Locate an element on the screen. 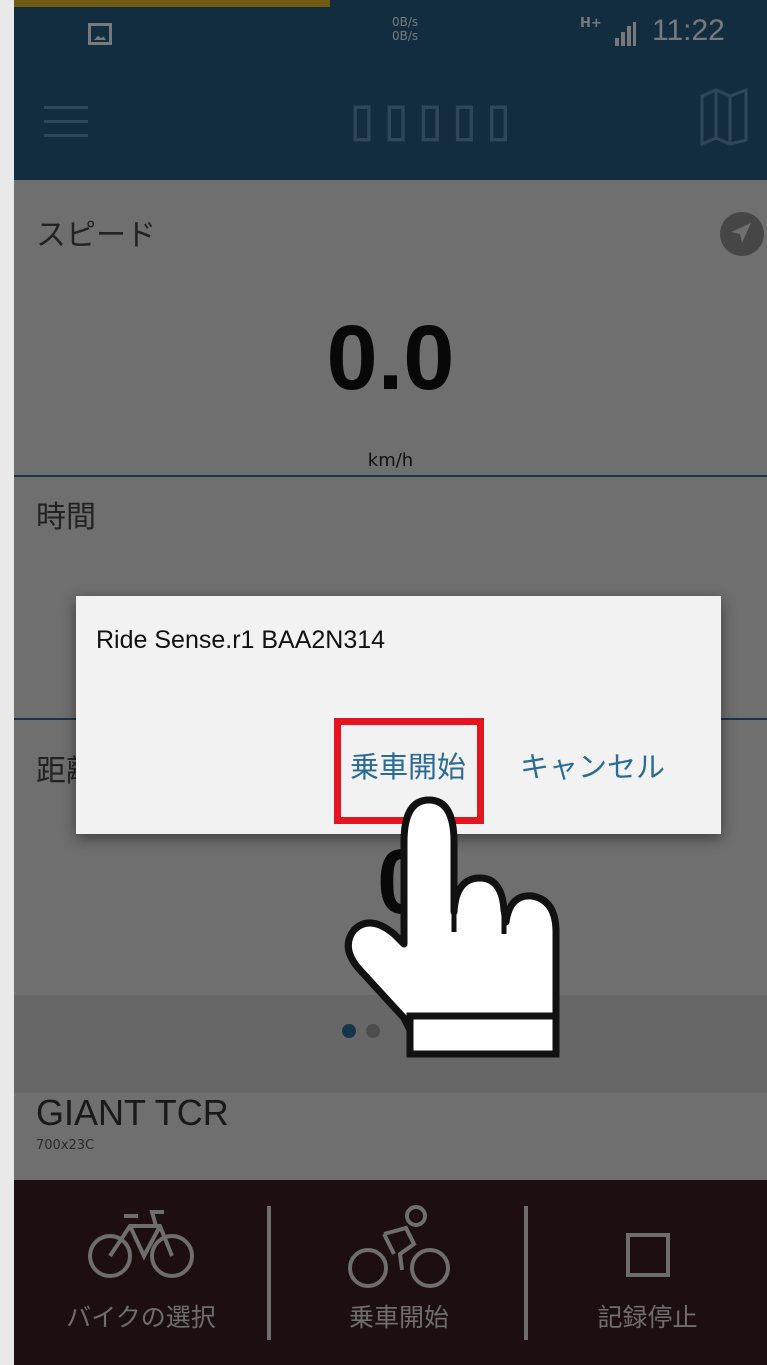  dialog-title: Ride Sense.r1 BAA2N314 is located at coordinates (241, 640).